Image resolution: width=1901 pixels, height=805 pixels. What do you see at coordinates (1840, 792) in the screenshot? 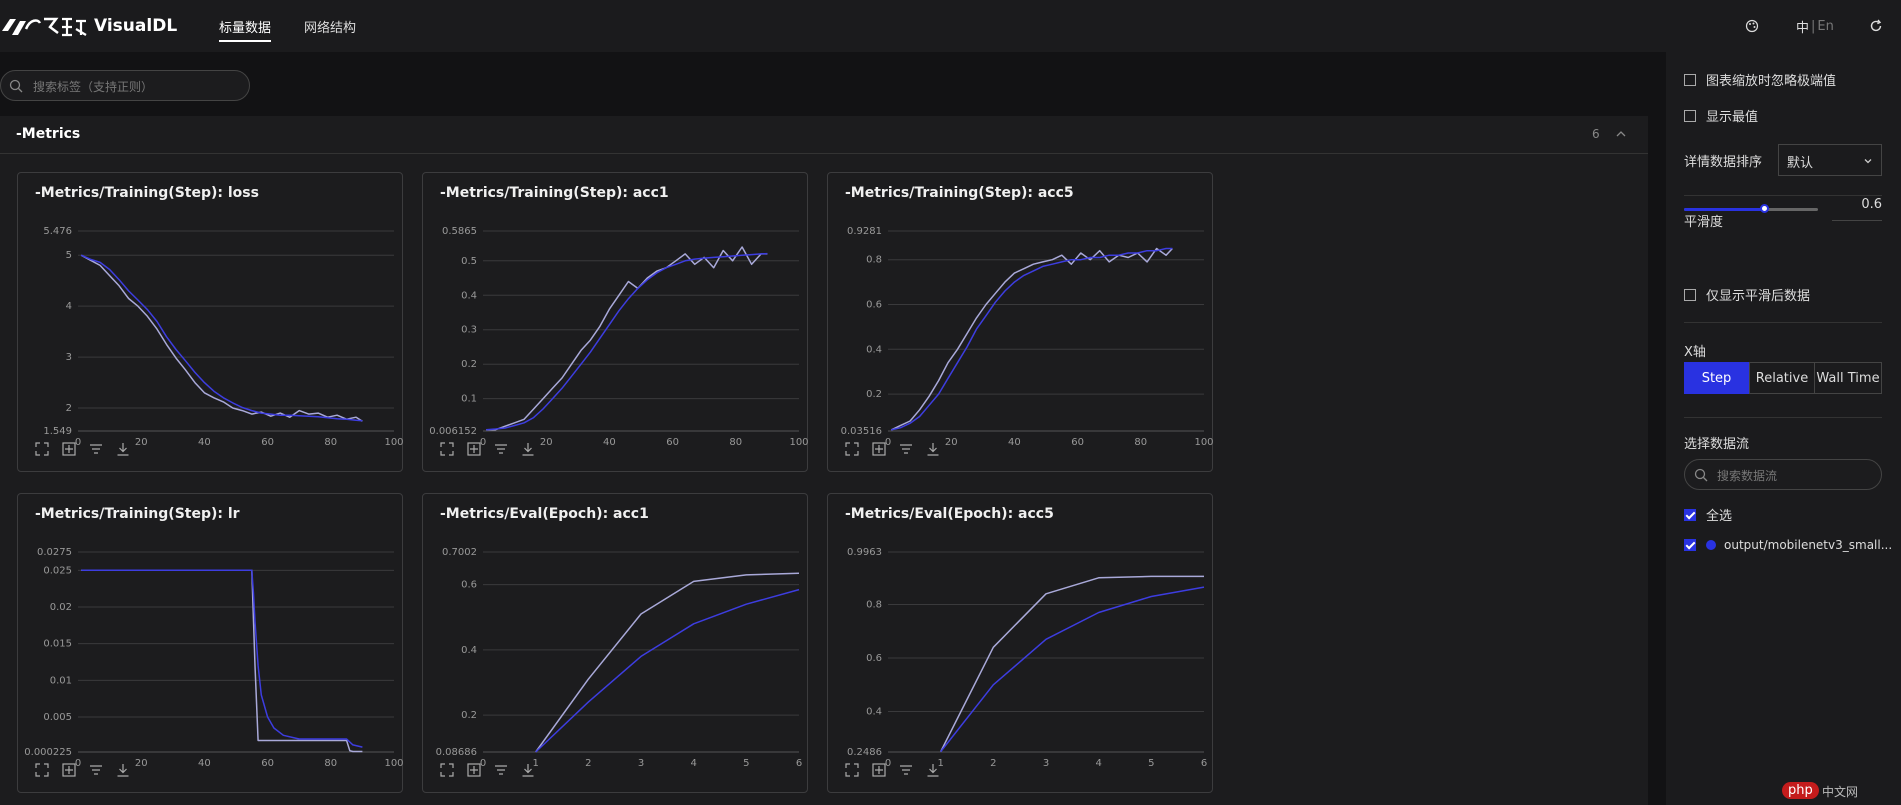
I see `watermark-text: 中文网` at bounding box center [1840, 792].